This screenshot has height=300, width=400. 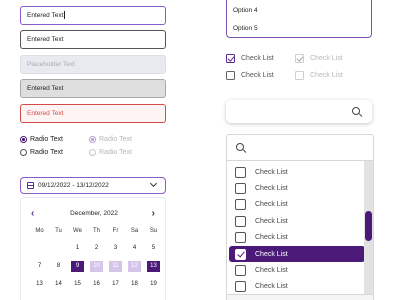 I want to click on weekday-label: We, so click(x=77, y=231).